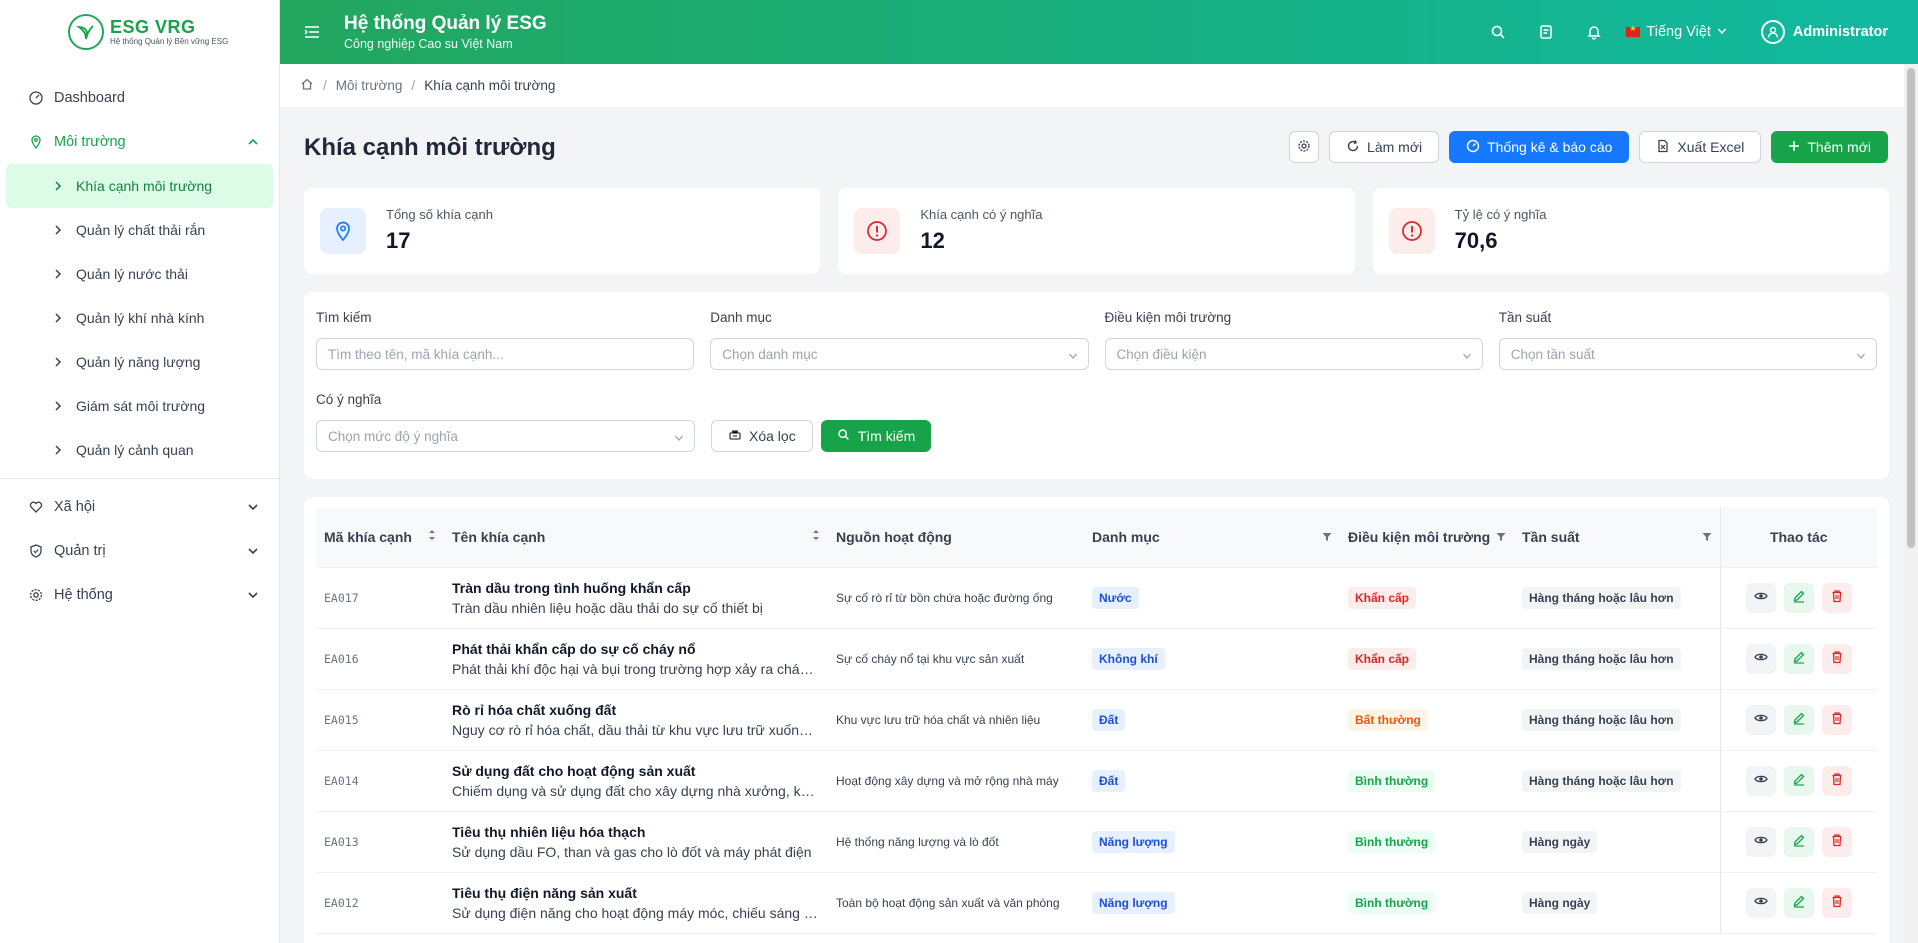 Image resolution: width=1918 pixels, height=943 pixels. What do you see at coordinates (1829, 147) in the screenshot?
I see `add-new-button: Thêm mới` at bounding box center [1829, 147].